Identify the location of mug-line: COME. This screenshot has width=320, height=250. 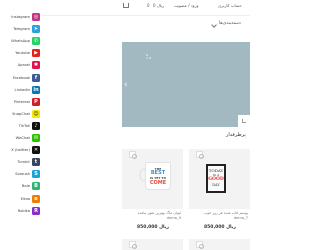
(158, 183).